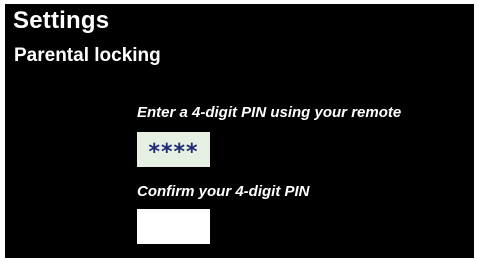 Image resolution: width=479 pixels, height=262 pixels. Describe the element at coordinates (269, 112) in the screenshot. I see `pin-entry-prompt: Enter a 4-digit PIN using your remote` at that location.